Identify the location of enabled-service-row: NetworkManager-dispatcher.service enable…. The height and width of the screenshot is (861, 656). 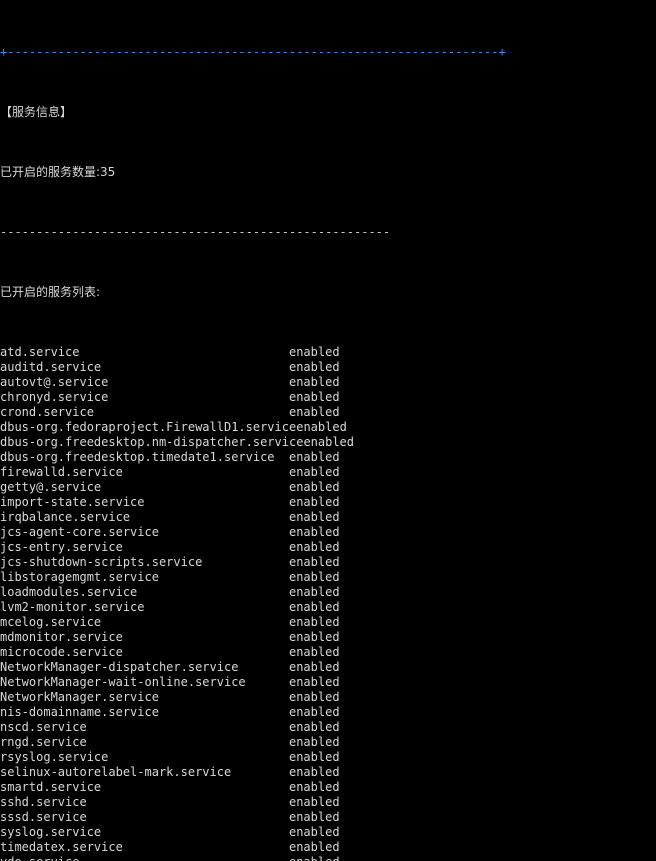
(328, 667).